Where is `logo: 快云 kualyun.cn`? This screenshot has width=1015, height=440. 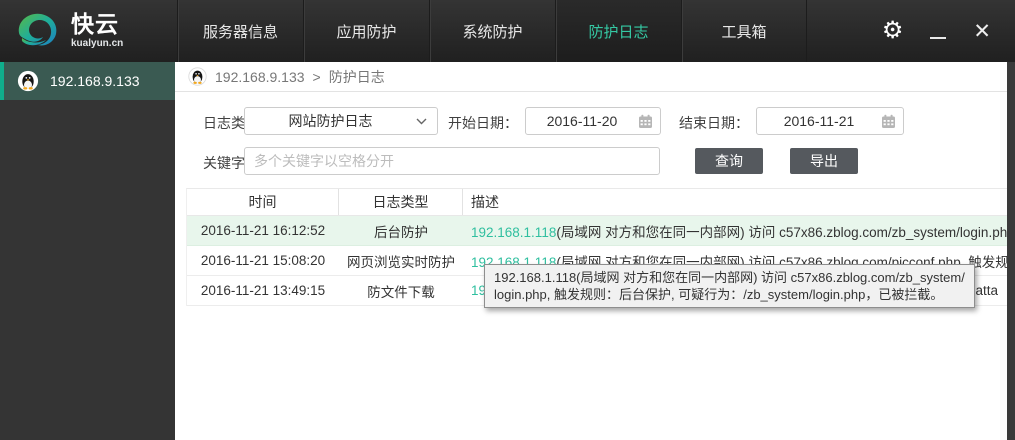 logo: 快云 kualyun.cn is located at coordinates (88, 31).